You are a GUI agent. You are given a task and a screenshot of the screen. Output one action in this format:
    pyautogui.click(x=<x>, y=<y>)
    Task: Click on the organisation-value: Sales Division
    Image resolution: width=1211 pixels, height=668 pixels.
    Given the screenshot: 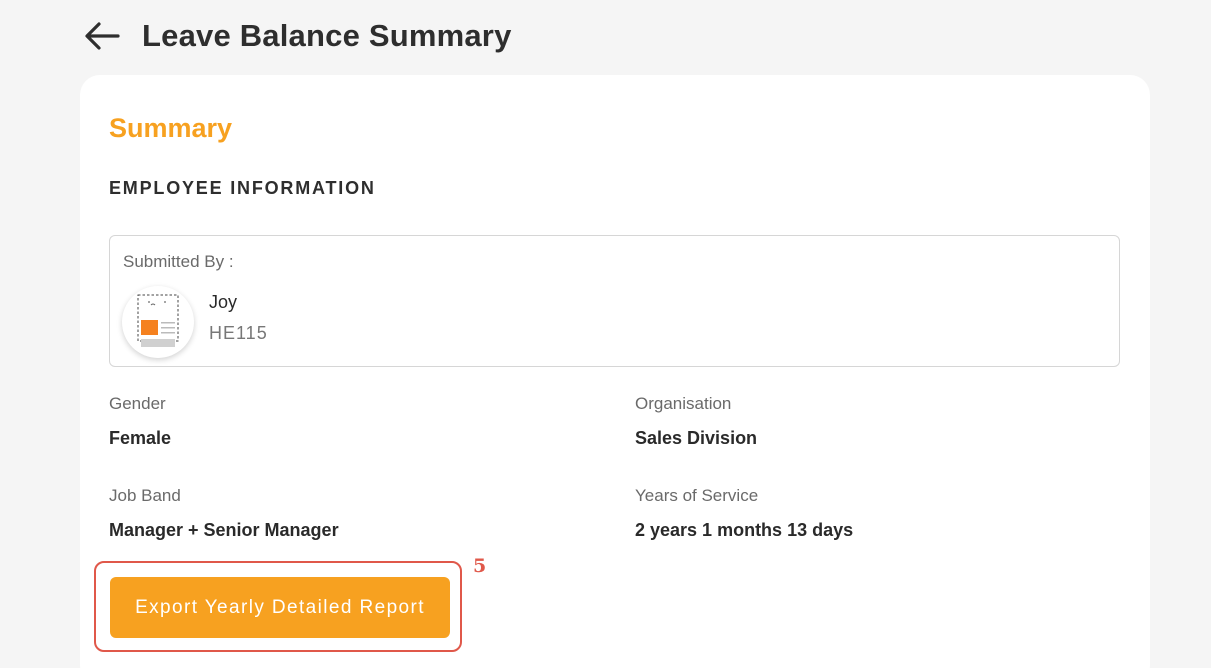 What is the action you would take?
    pyautogui.click(x=696, y=438)
    